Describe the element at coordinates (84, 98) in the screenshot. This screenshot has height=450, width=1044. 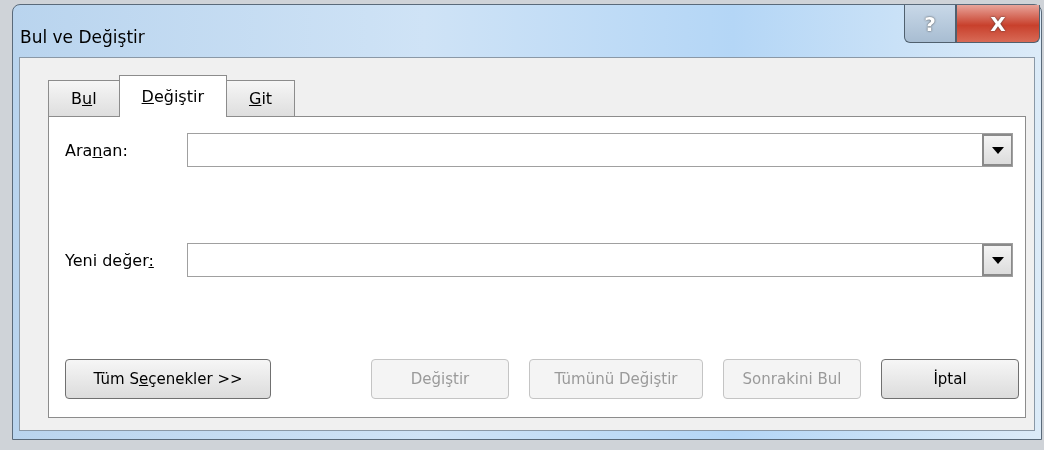
I see `tab: Bul` at that location.